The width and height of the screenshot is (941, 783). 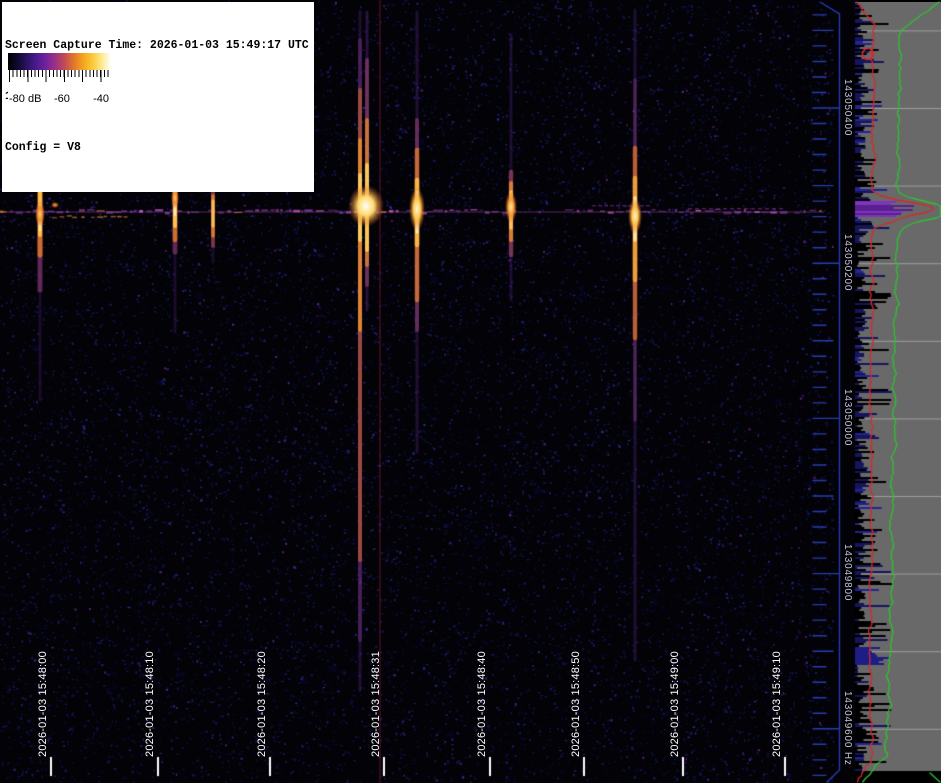 I want to click on frequency-axis-label: 143050200, so click(x=847, y=263).